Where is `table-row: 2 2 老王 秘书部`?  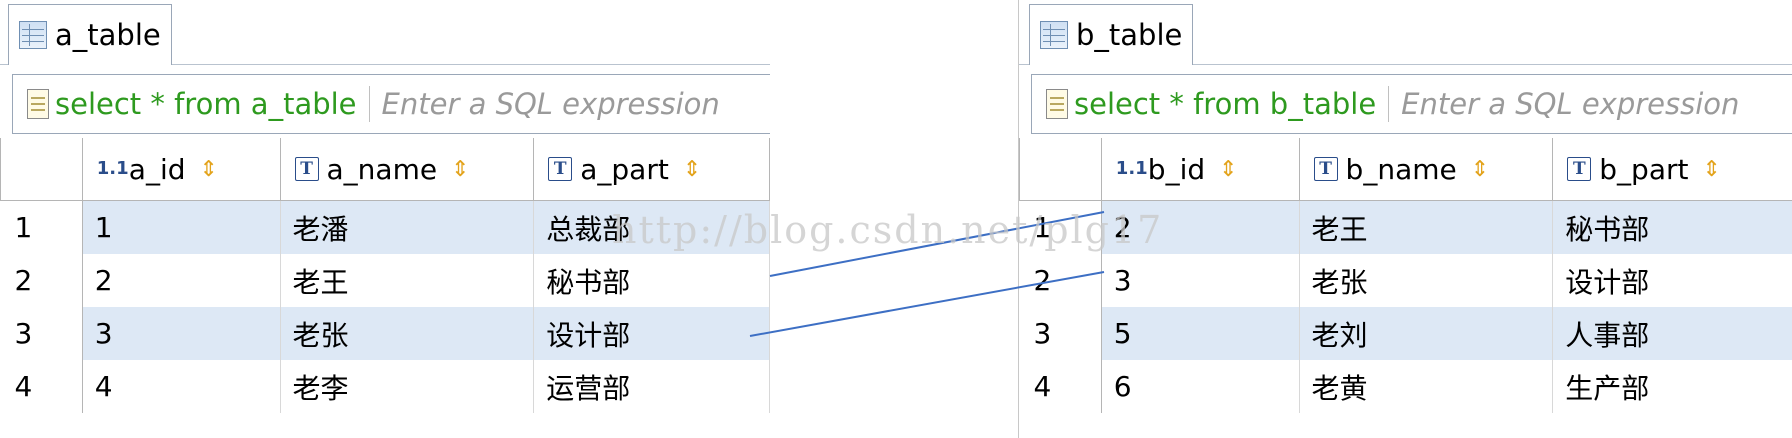
table-row: 2 2 老王 秘书部 is located at coordinates (385, 280).